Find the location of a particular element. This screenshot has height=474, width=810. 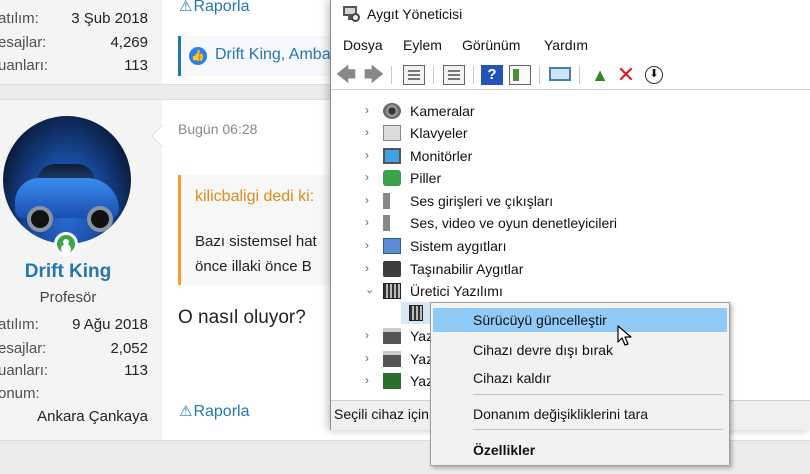

user-stat-row: atılım: 9 Ağu 2018 is located at coordinates (74, 326).